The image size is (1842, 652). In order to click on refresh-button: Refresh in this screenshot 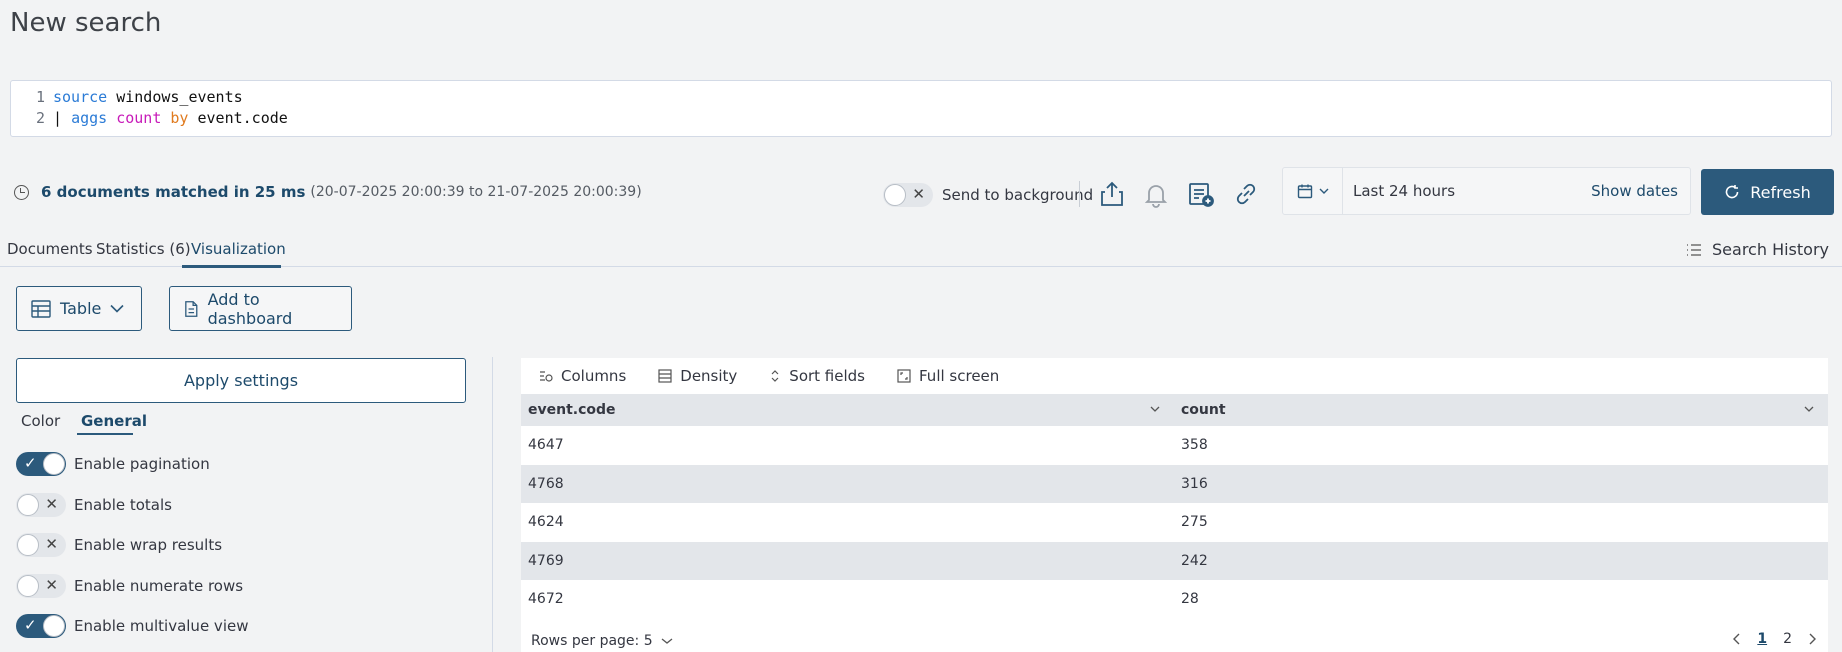, I will do `click(1767, 192)`.